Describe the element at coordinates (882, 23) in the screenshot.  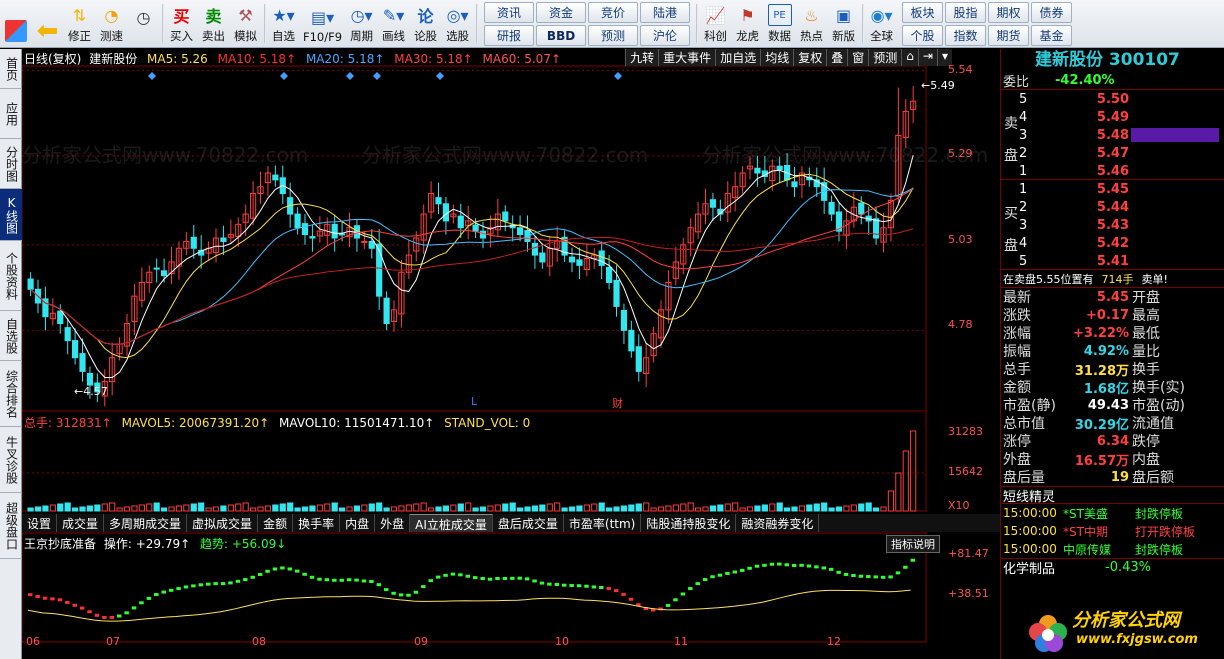
I see `global-button: ◉▾ 全球` at that location.